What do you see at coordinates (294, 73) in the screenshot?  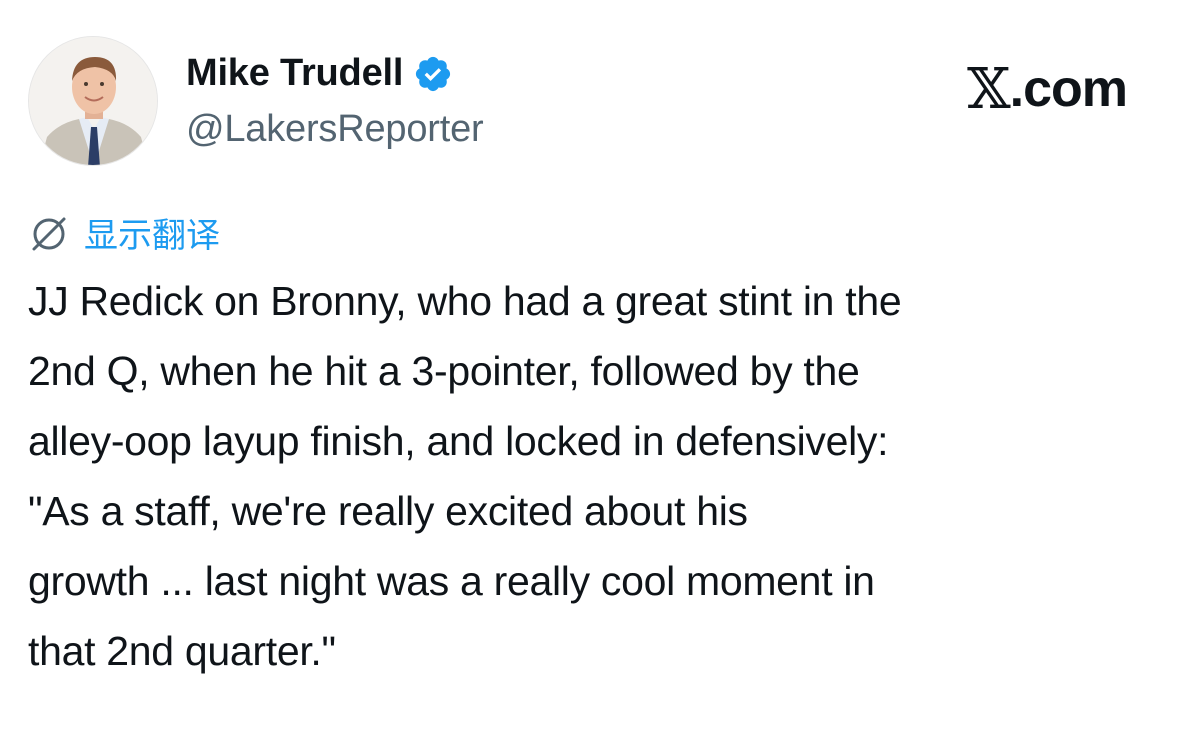 I see `author-display-name: Mike Trudell` at bounding box center [294, 73].